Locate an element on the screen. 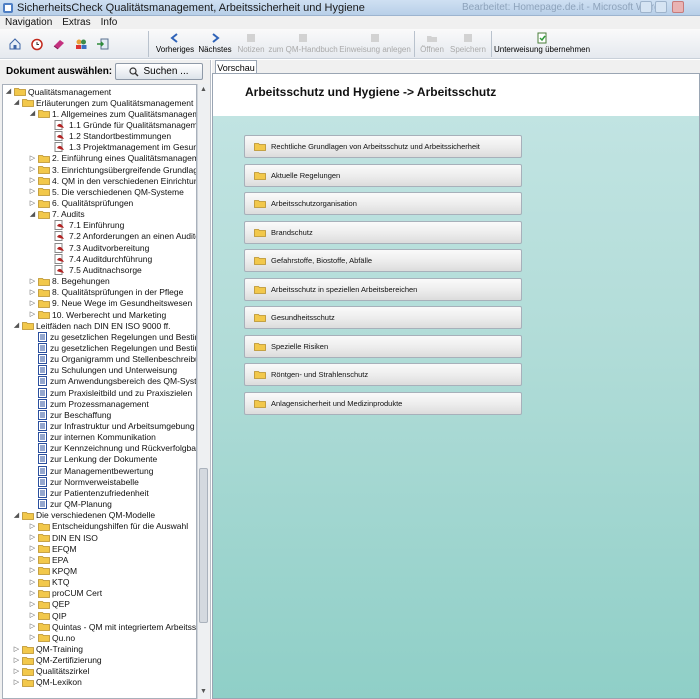  handbook-button: zum QM-Handbuch is located at coordinates (303, 44).